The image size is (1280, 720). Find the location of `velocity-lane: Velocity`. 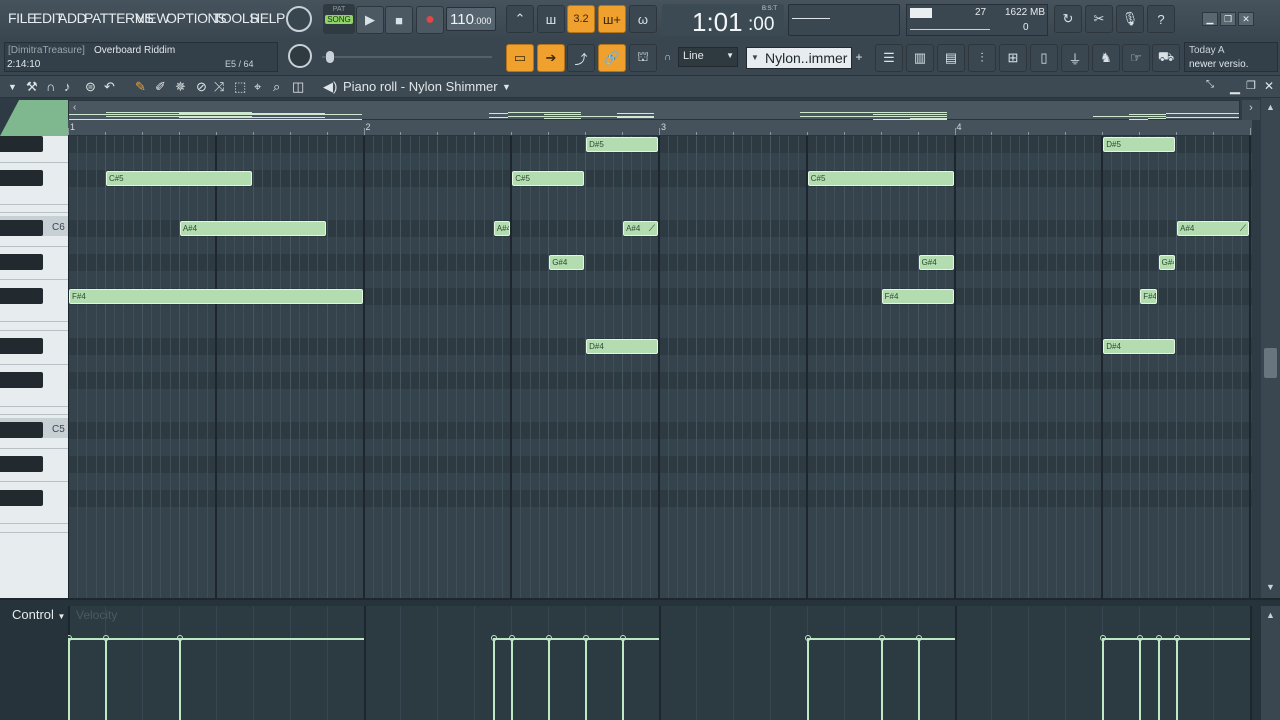

velocity-lane: Velocity is located at coordinates (660, 663).